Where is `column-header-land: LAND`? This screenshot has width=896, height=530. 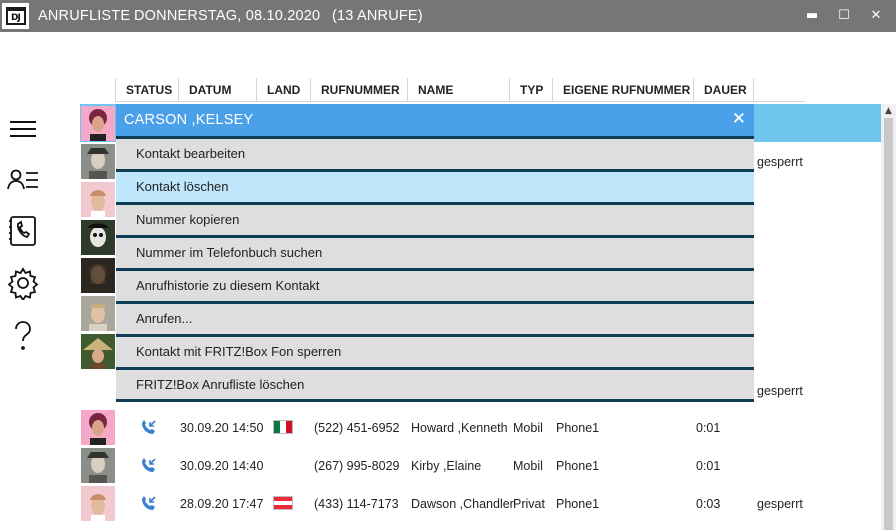
column-header-land: LAND is located at coordinates (278, 90).